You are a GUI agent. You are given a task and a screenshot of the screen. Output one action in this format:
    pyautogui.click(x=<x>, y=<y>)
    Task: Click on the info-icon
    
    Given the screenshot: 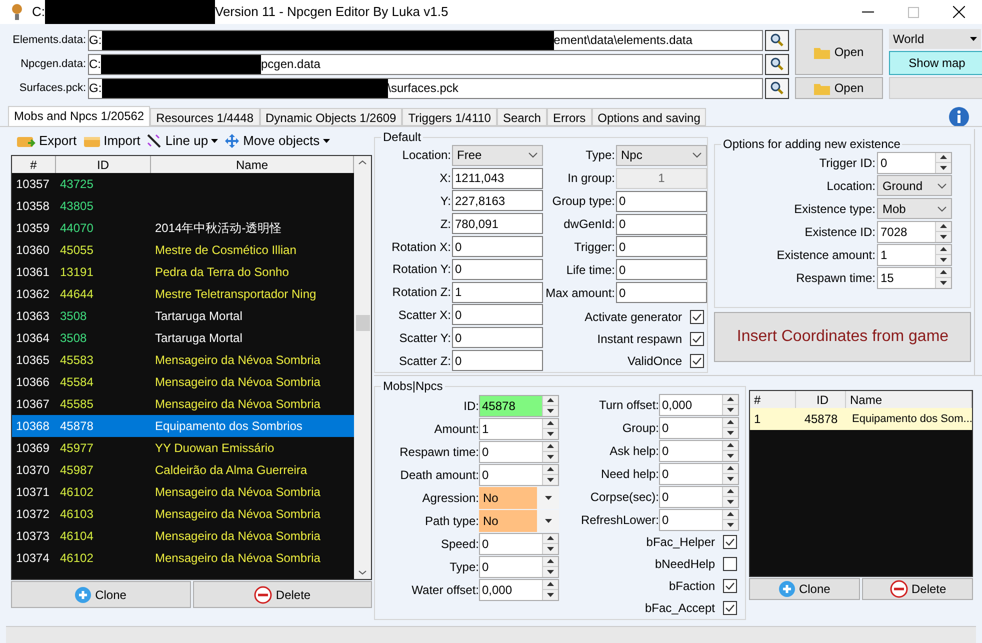 What is the action you would take?
    pyautogui.click(x=959, y=117)
    